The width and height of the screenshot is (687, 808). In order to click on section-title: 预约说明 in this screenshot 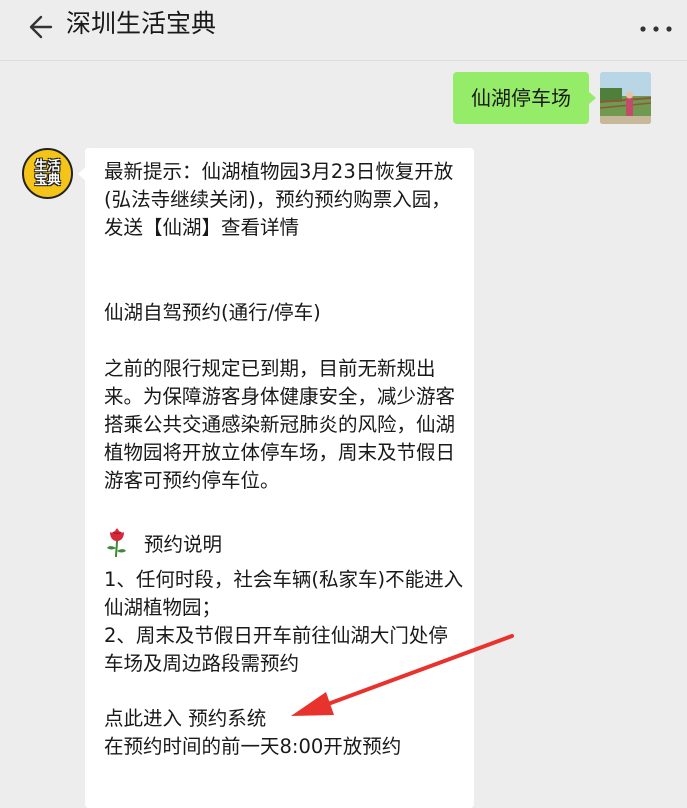, I will do `click(183, 544)`.